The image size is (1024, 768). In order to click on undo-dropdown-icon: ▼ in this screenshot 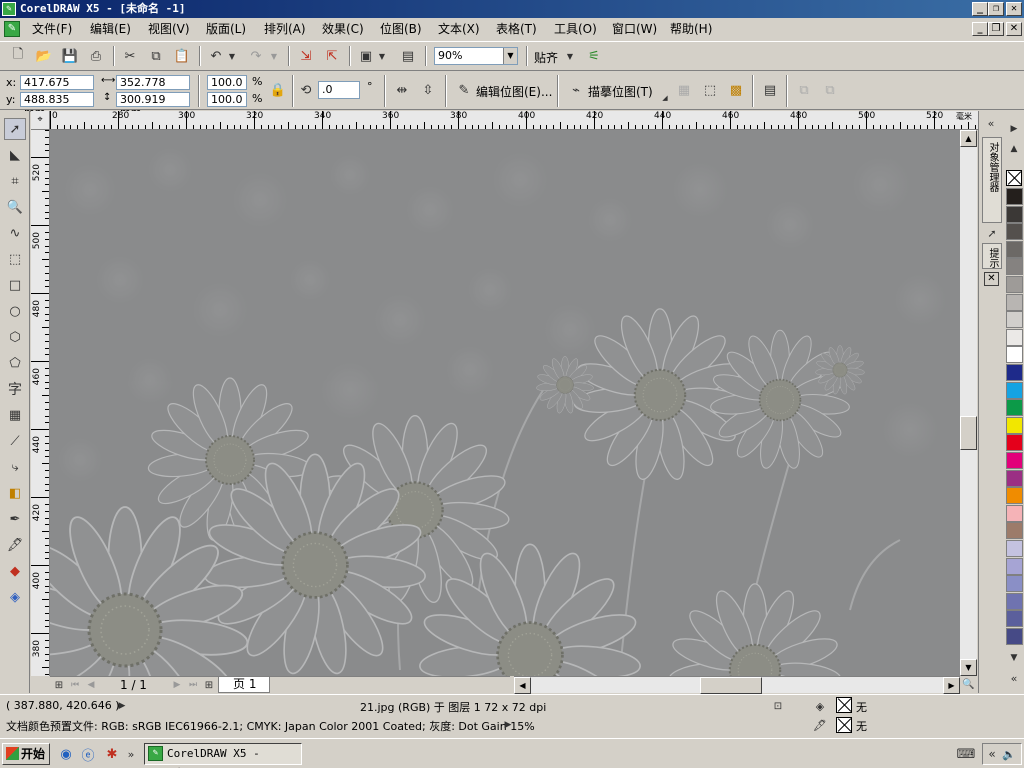, I will do `click(232, 56)`.